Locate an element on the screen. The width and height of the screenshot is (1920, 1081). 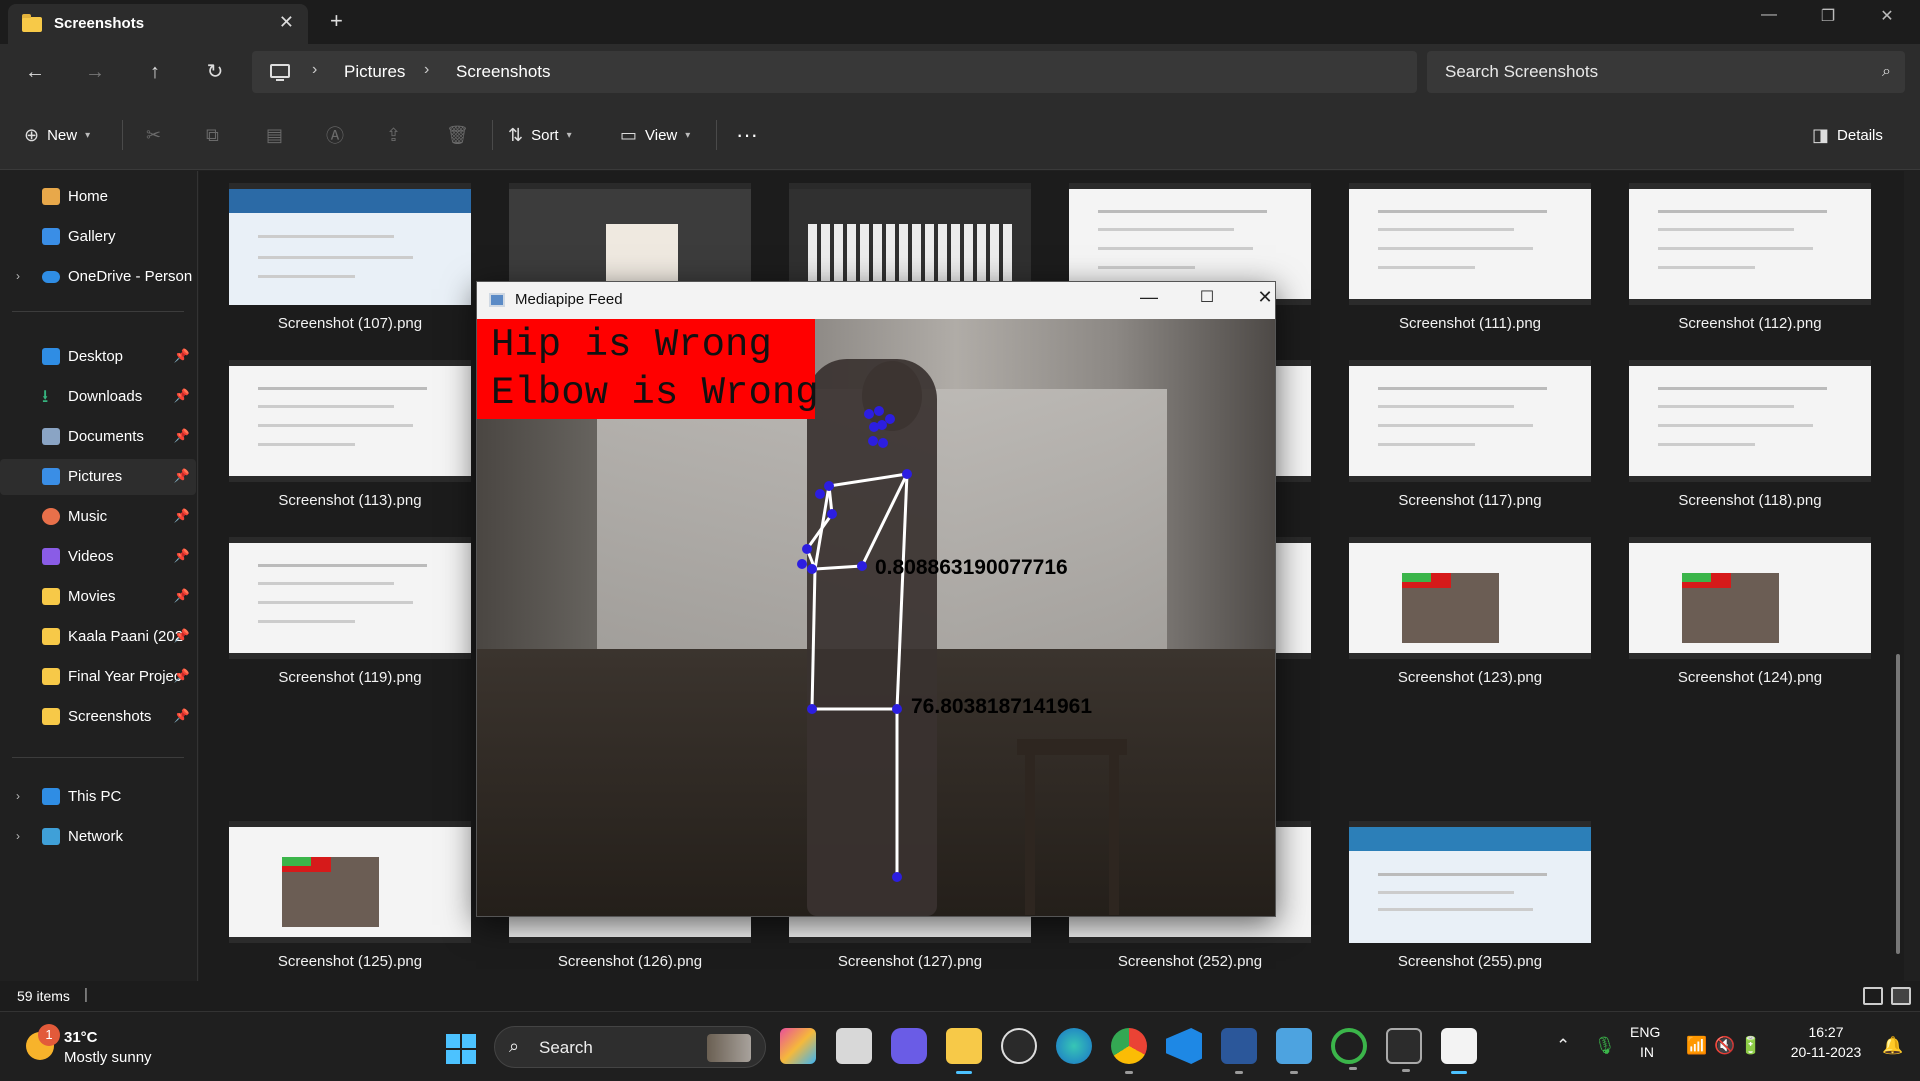
maximize-button: ☐ is located at coordinates (1207, 297).